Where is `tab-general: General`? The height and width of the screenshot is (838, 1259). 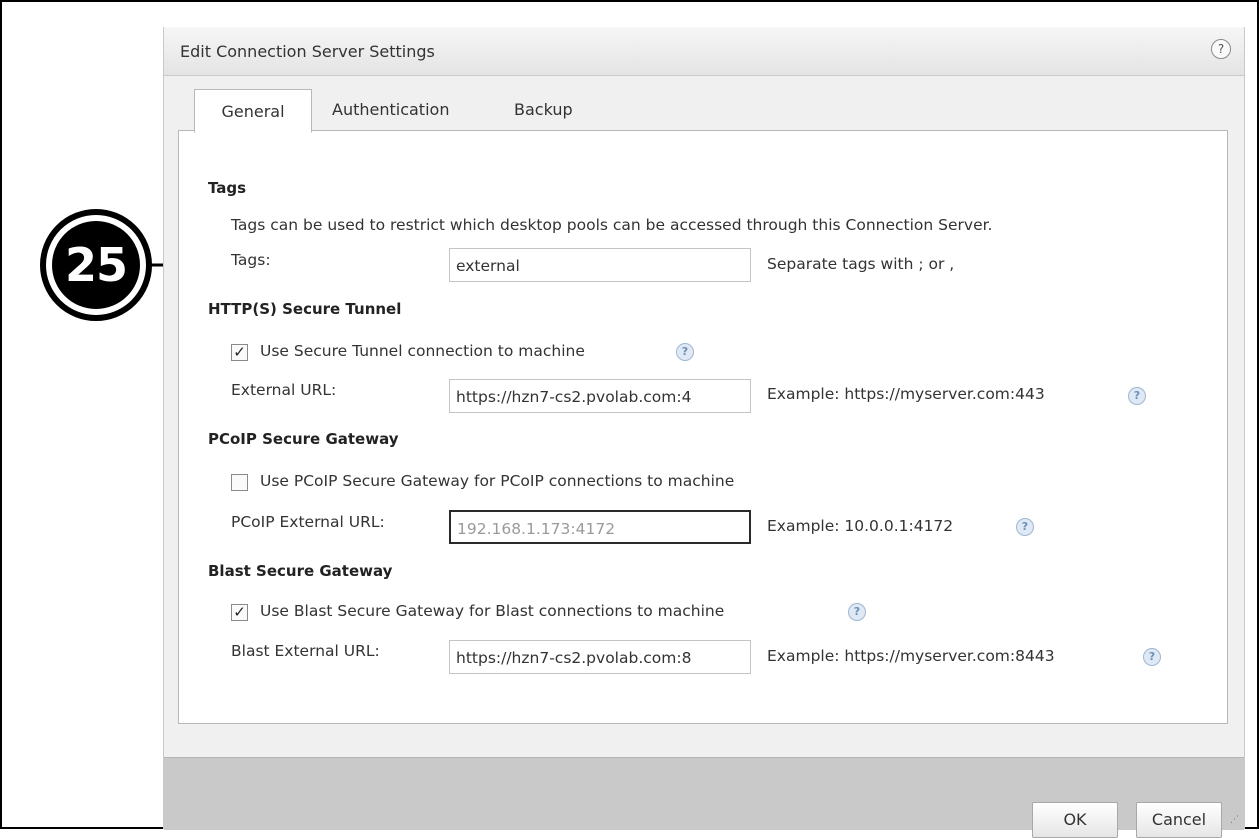 tab-general: General is located at coordinates (253, 111).